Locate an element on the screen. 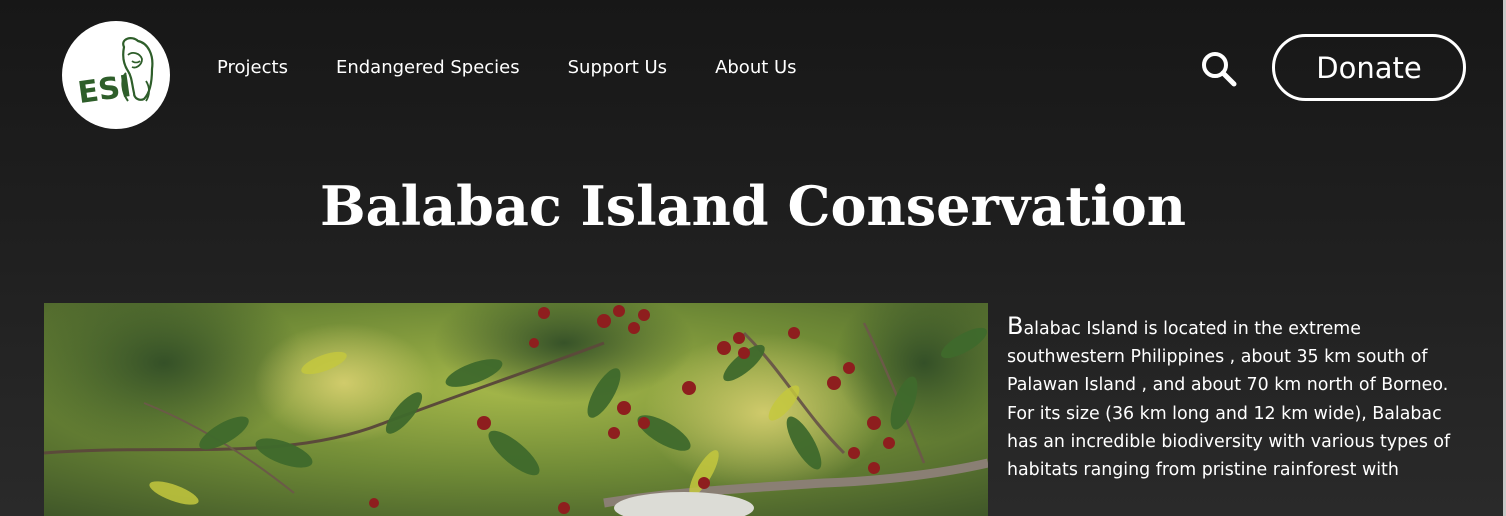 The height and width of the screenshot is (516, 1506). logo-emblem-icon: ESI is located at coordinates (115, 74).